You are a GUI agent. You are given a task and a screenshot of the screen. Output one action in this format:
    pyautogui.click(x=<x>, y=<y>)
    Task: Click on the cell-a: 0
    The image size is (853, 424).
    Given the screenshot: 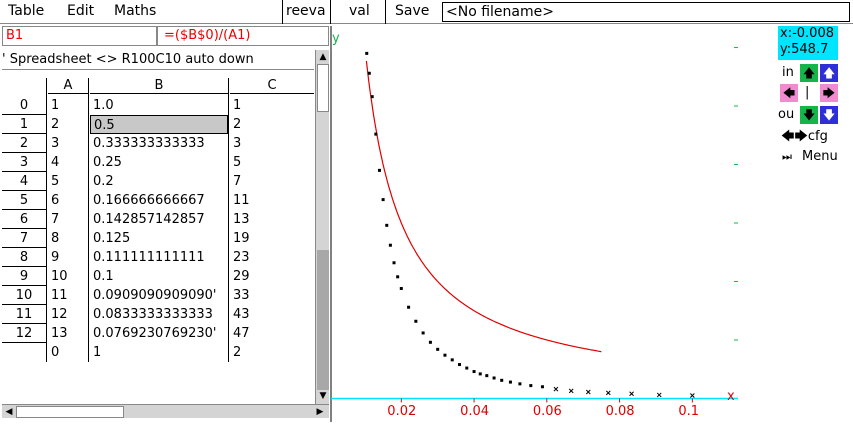 What is the action you would take?
    pyautogui.click(x=68, y=352)
    